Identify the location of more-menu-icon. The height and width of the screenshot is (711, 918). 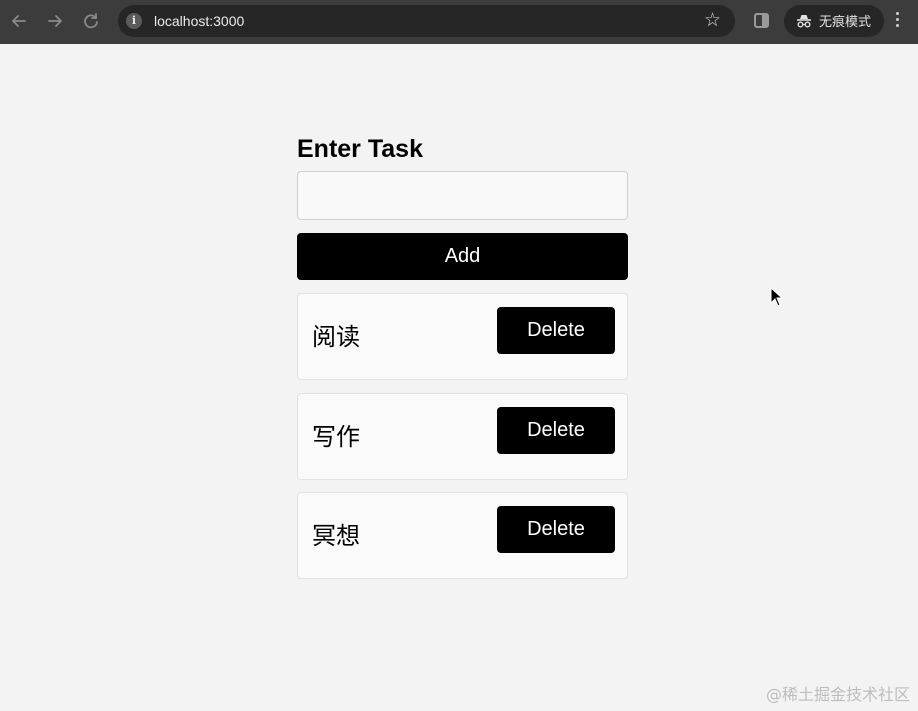
(898, 21).